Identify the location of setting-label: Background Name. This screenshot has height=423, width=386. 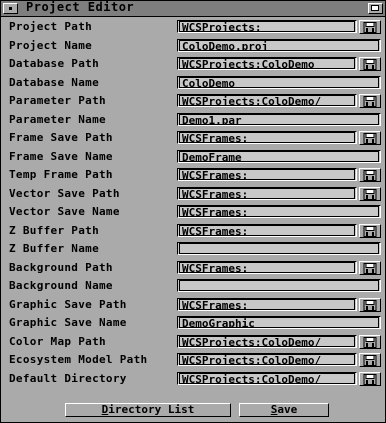
(61, 285).